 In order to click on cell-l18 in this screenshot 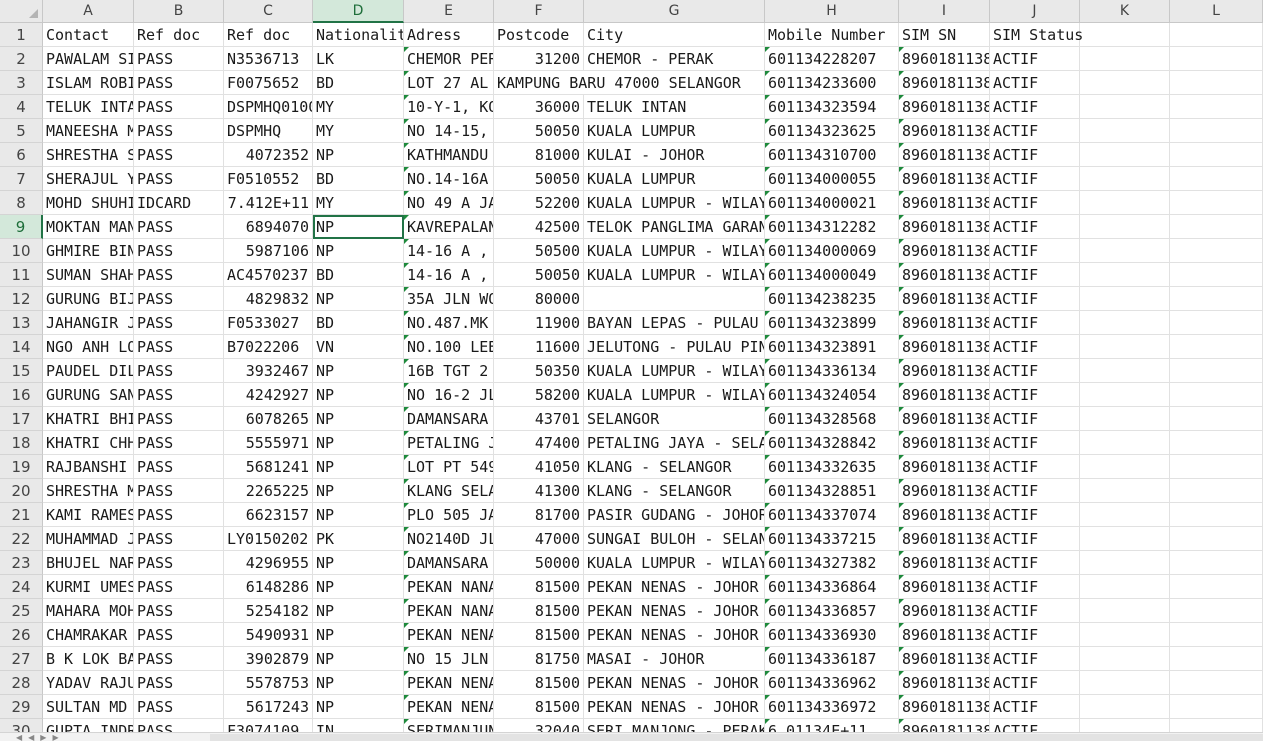, I will do `click(1216, 443)`.